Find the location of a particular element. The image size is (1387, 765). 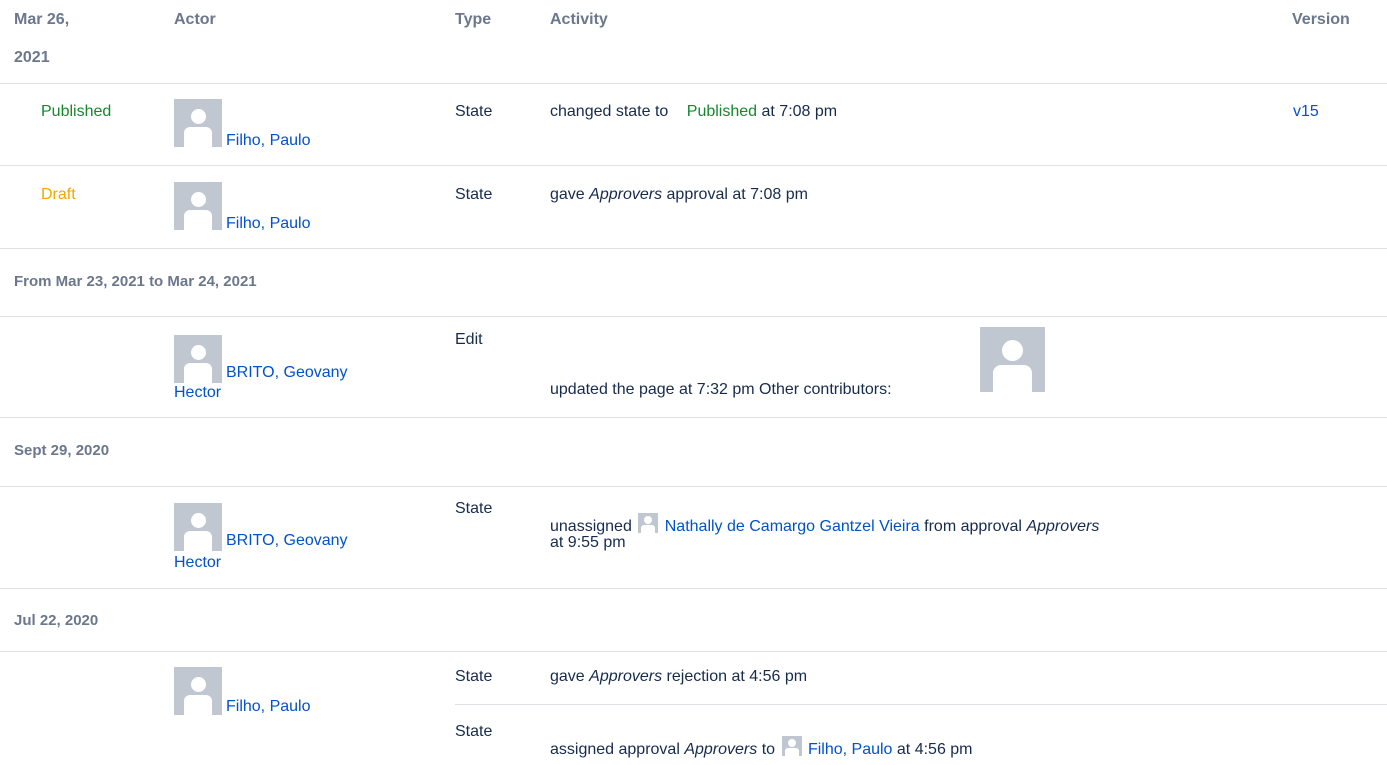

activity-post: at 7:08 pm is located at coordinates (799, 111).